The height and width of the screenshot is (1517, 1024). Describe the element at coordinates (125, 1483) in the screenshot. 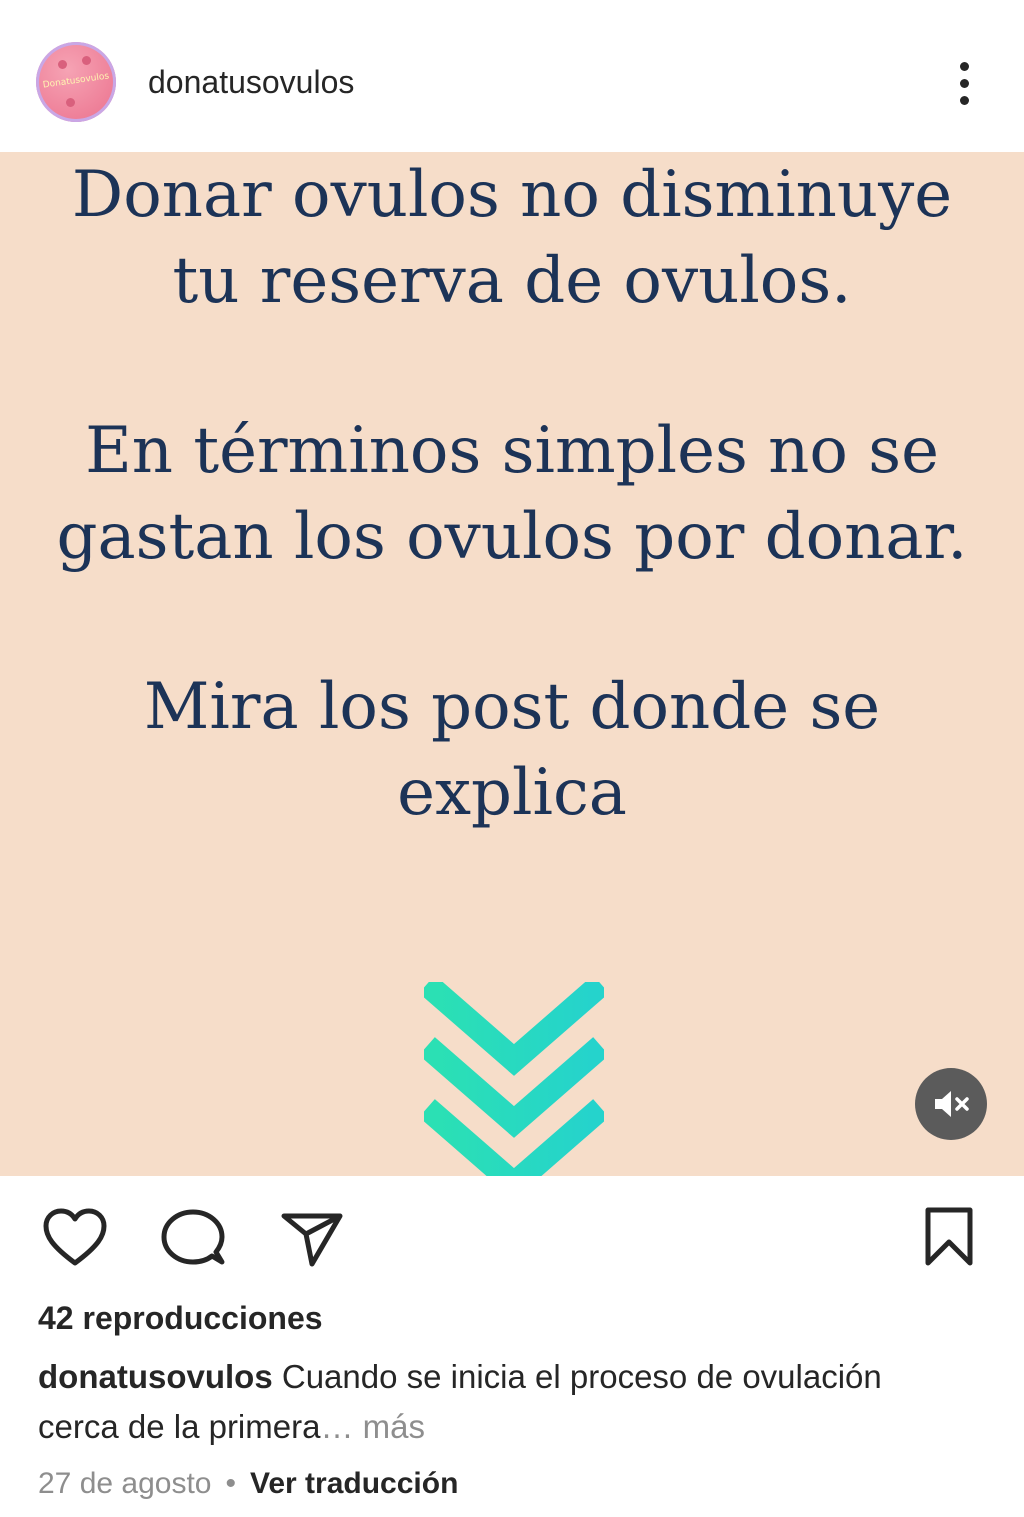

I see `post-date: 27 de agosto` at that location.